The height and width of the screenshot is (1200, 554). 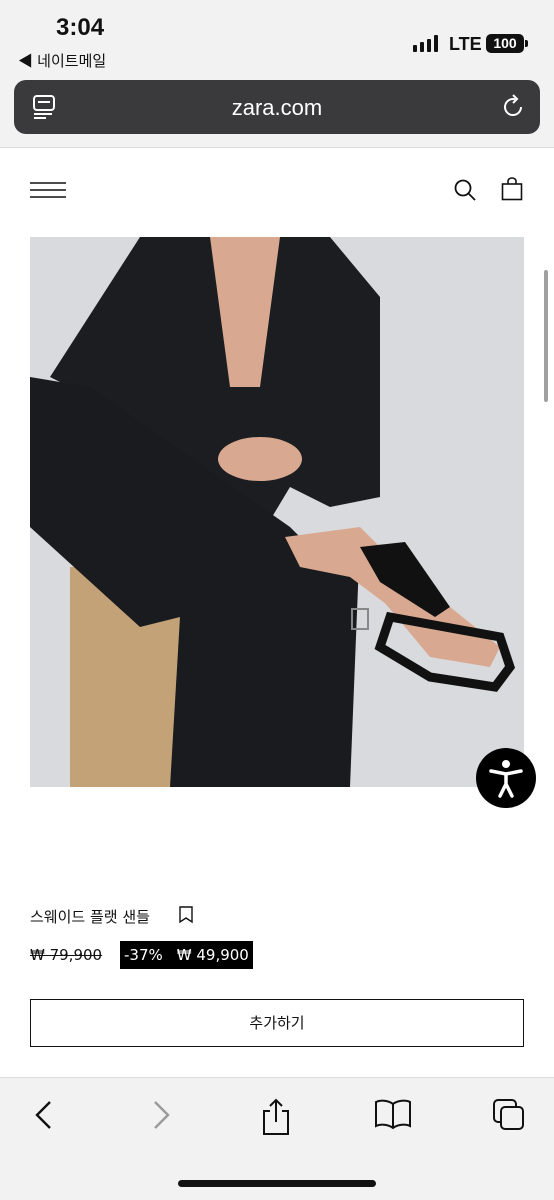 What do you see at coordinates (161, 1115) in the screenshot?
I see `forward-arrow-icon` at bounding box center [161, 1115].